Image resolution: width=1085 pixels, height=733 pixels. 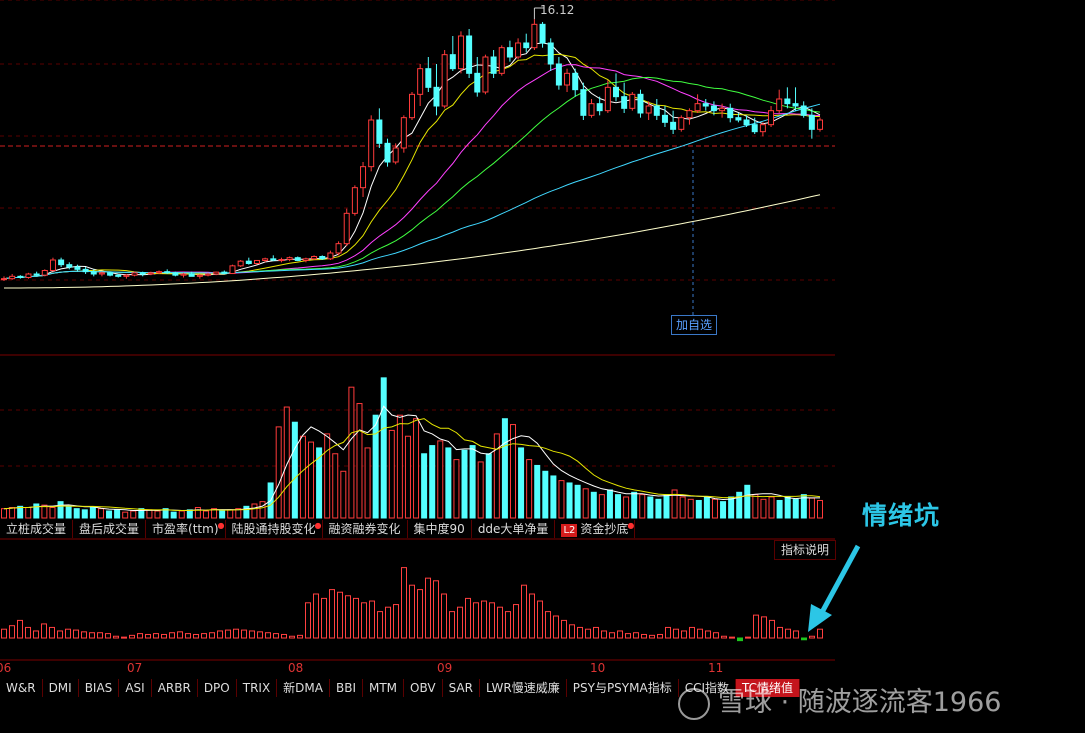 I want to click on month-label: 10, so click(x=598, y=668).